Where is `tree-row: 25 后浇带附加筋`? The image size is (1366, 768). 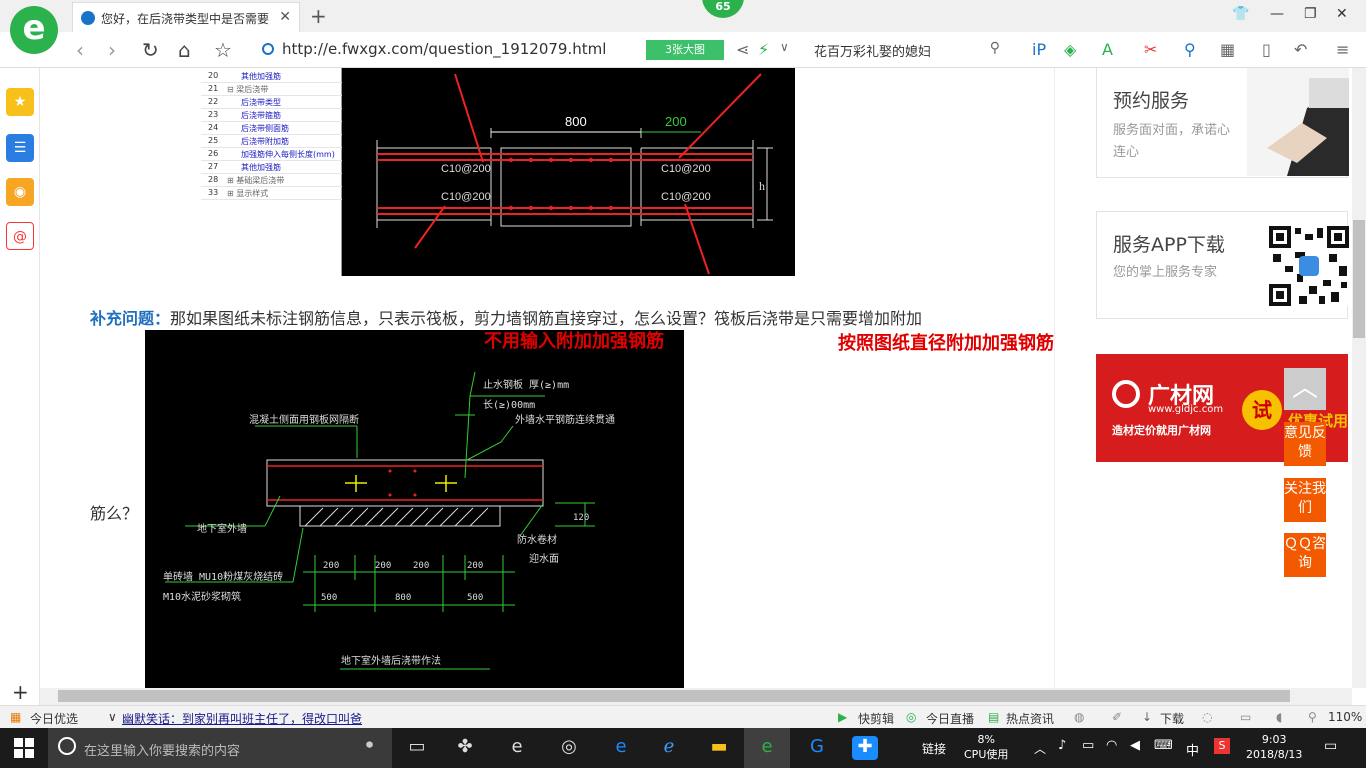
tree-row: 25 后浇带附加筋 is located at coordinates (271, 141).